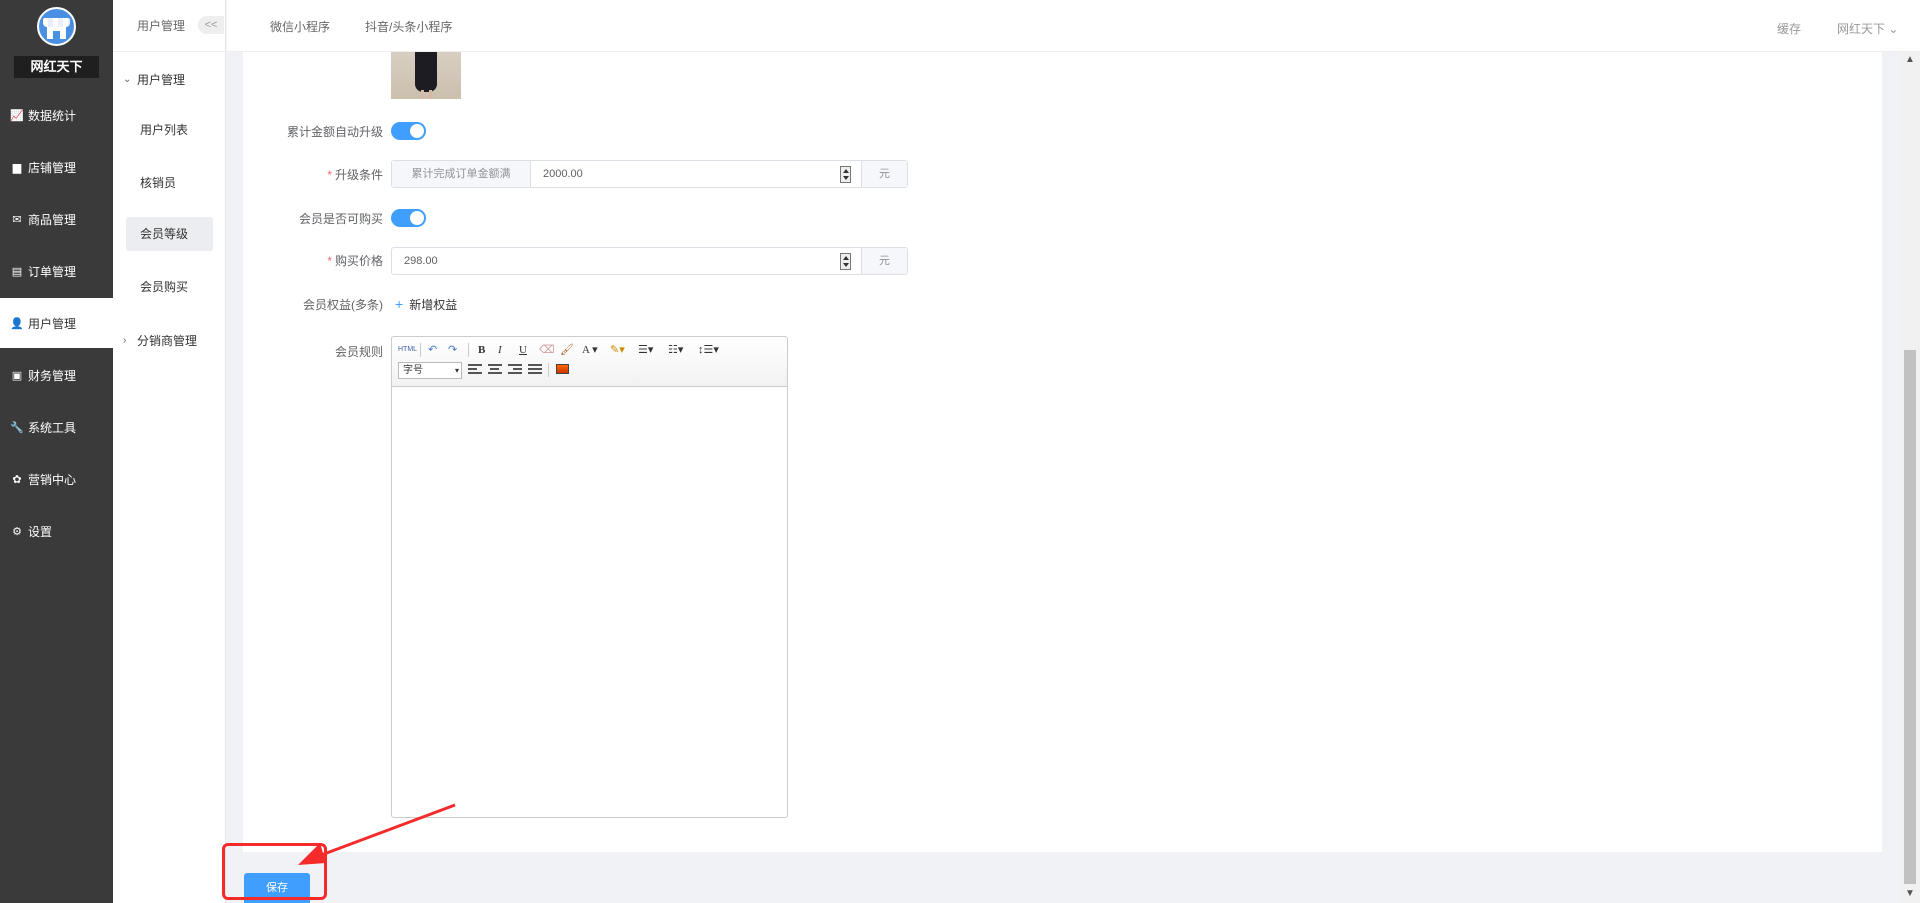 This screenshot has height=903, width=1920. I want to click on can-buy-label: 会员是否可购买, so click(340, 219).